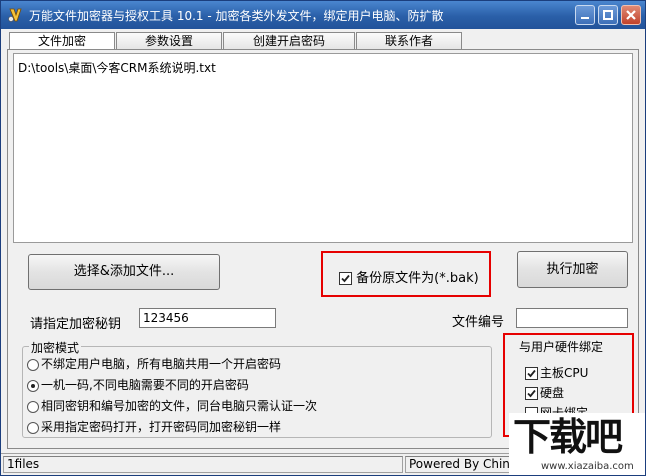 Image resolution: width=646 pixels, height=476 pixels. I want to click on title-bar: 万能文件加密器与授权工具 10.1 - 加密各类外发文件，绑定用户电脑、防扩散, so click(323, 15).